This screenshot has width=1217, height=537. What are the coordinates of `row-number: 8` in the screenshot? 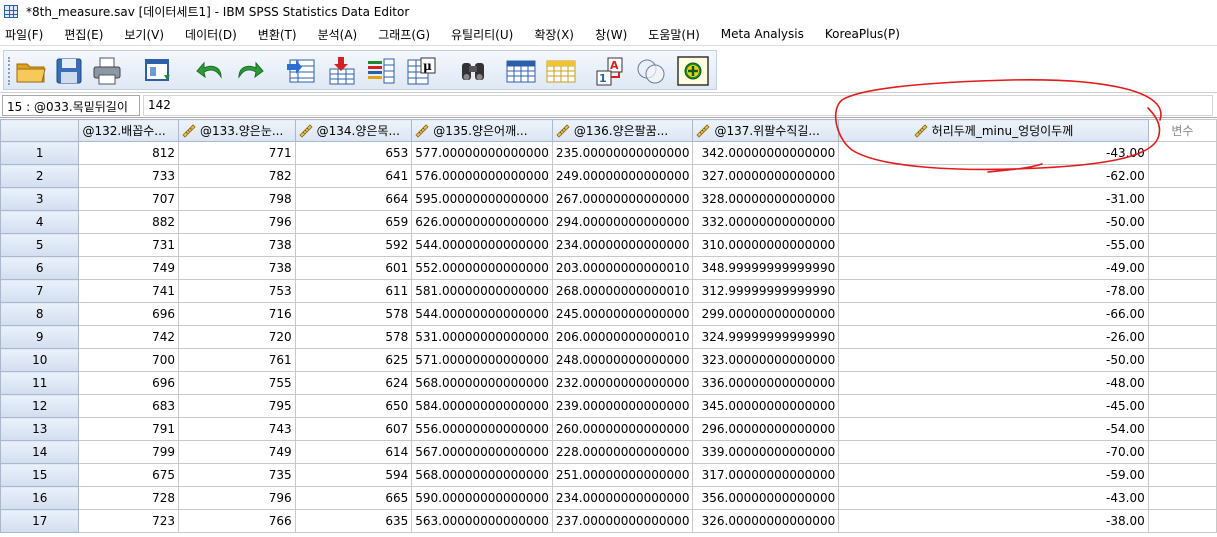 It's located at (40, 314).